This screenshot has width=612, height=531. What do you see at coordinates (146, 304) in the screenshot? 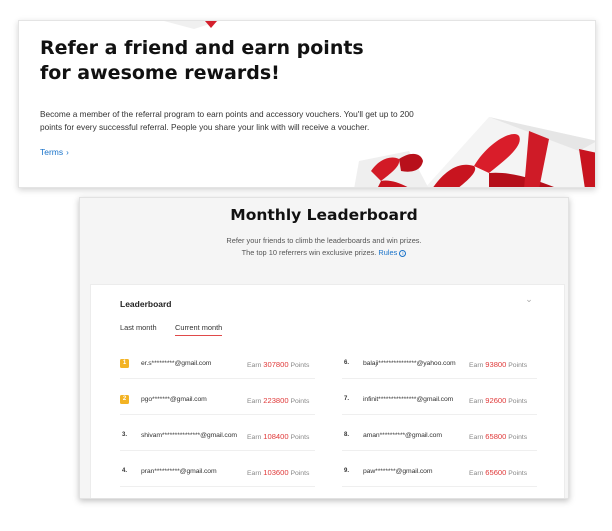
I see `leaderboard-card-title: Leaderboard` at bounding box center [146, 304].